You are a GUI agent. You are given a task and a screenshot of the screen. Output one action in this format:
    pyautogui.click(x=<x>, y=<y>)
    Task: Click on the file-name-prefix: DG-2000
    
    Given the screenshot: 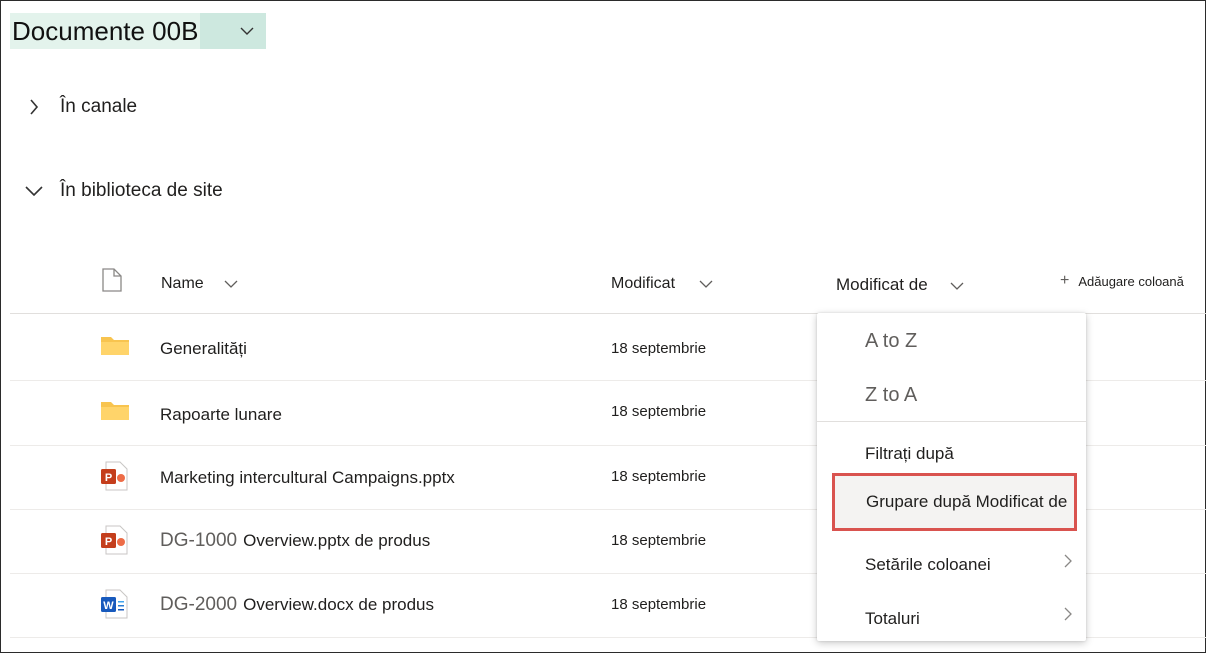 What is the action you would take?
    pyautogui.click(x=199, y=604)
    